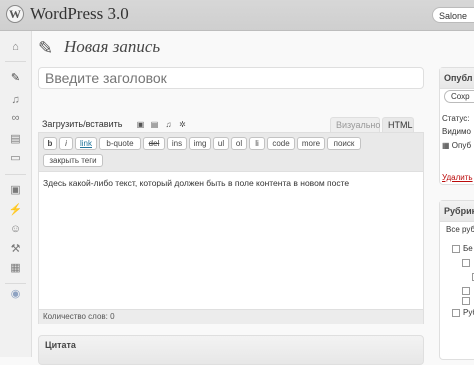  I want to click on users-icon: ☺, so click(15, 229).